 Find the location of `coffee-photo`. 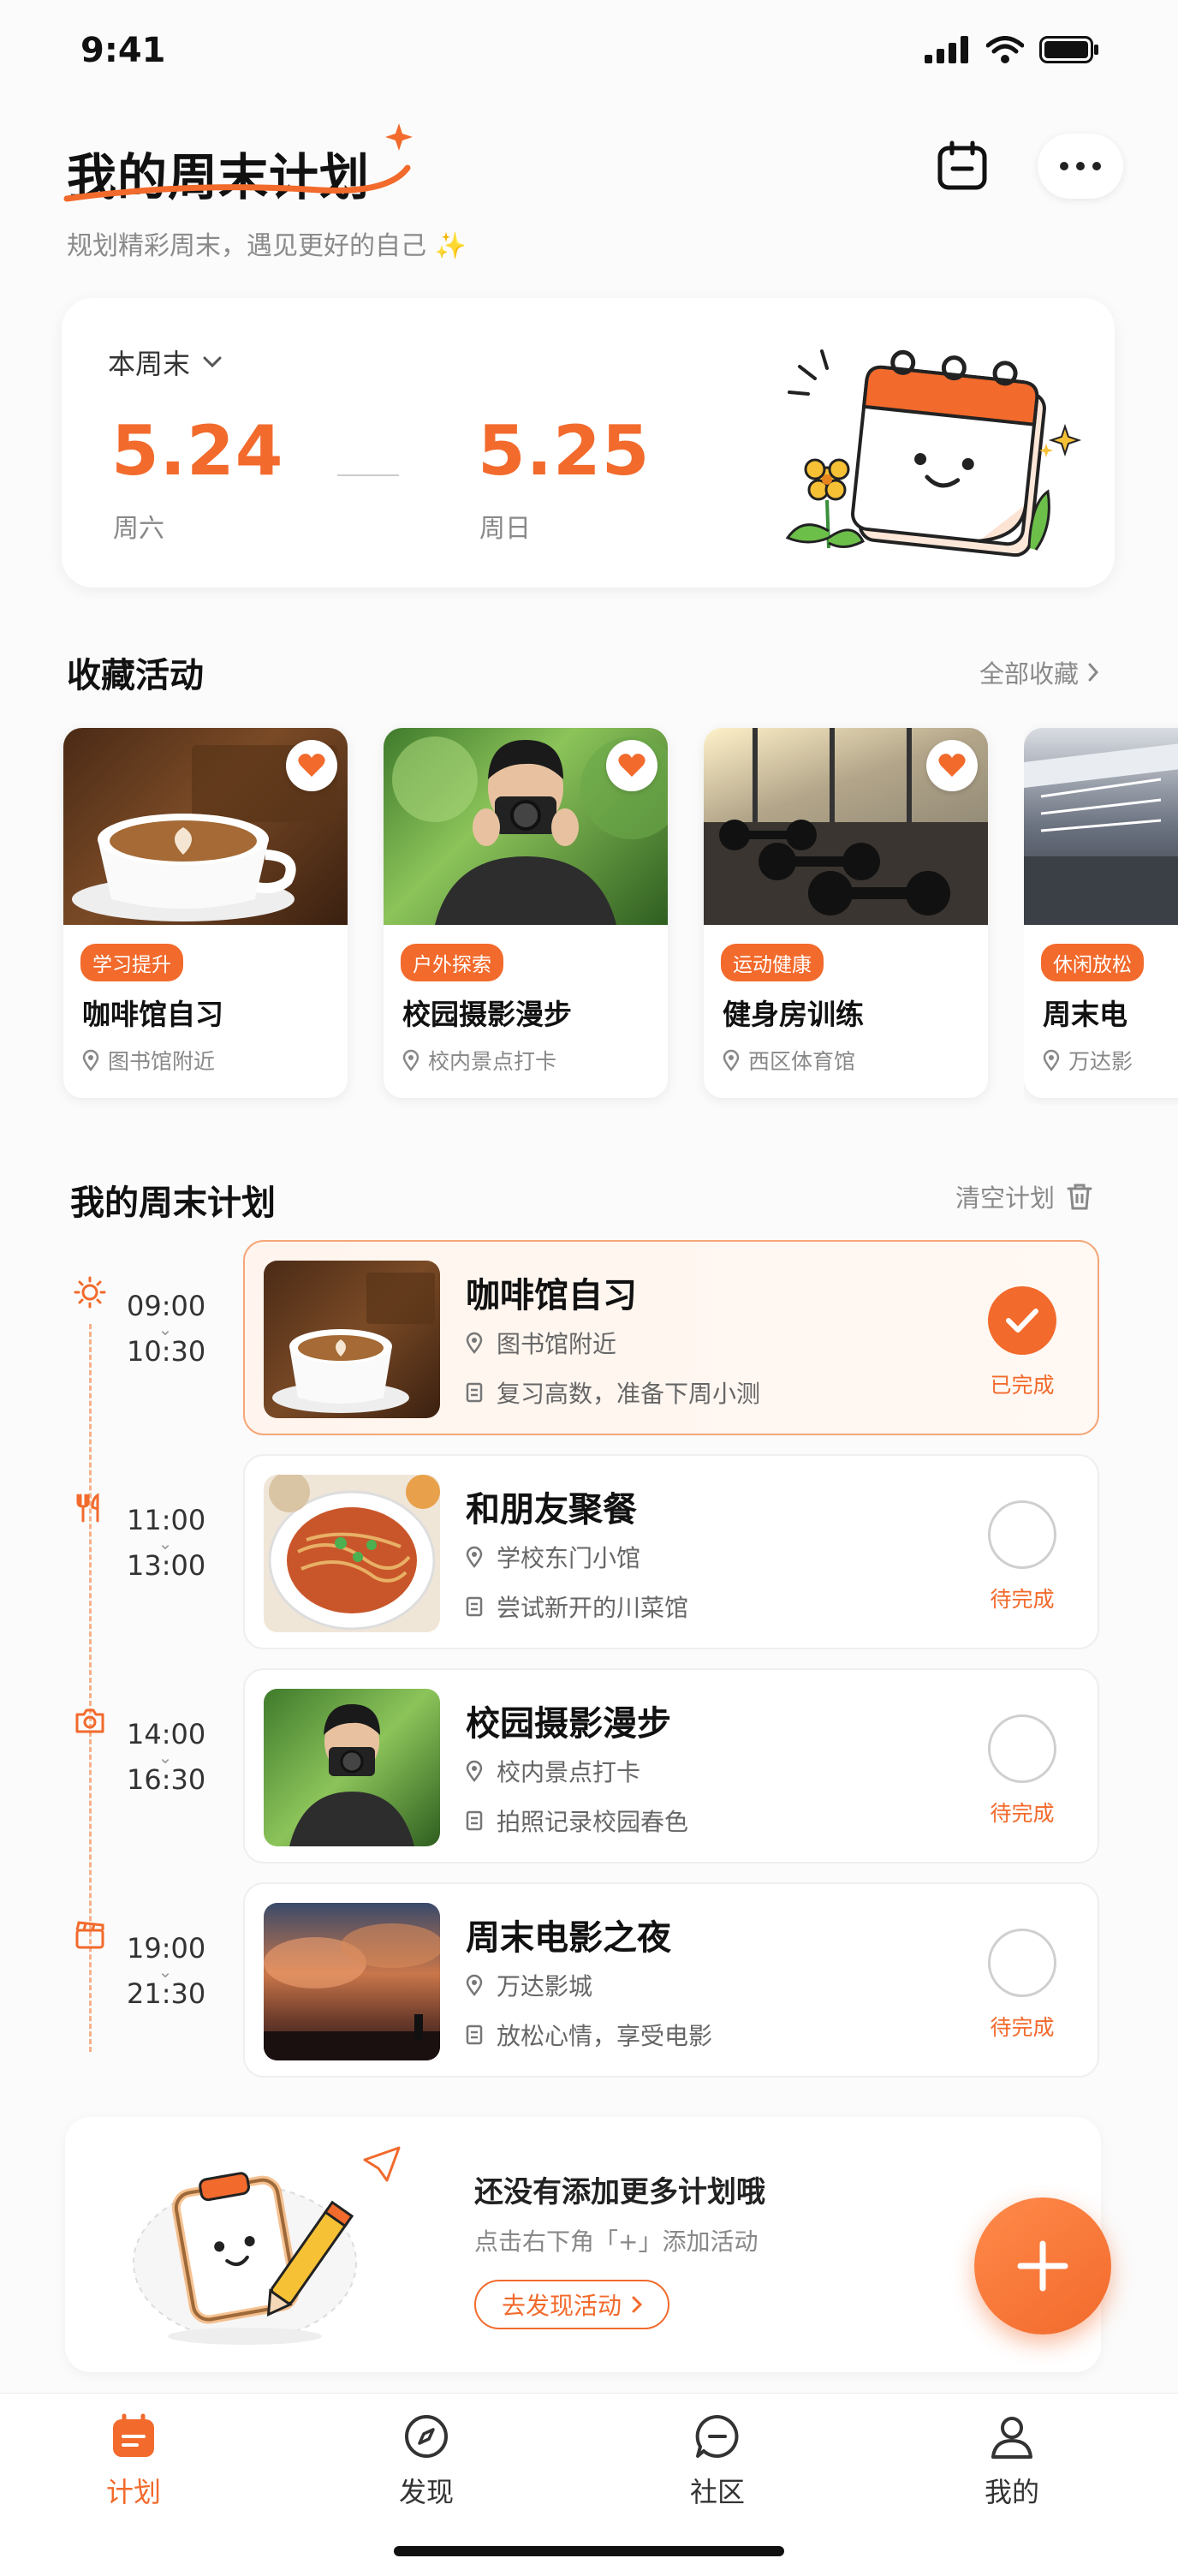

coffee-photo is located at coordinates (205, 826).